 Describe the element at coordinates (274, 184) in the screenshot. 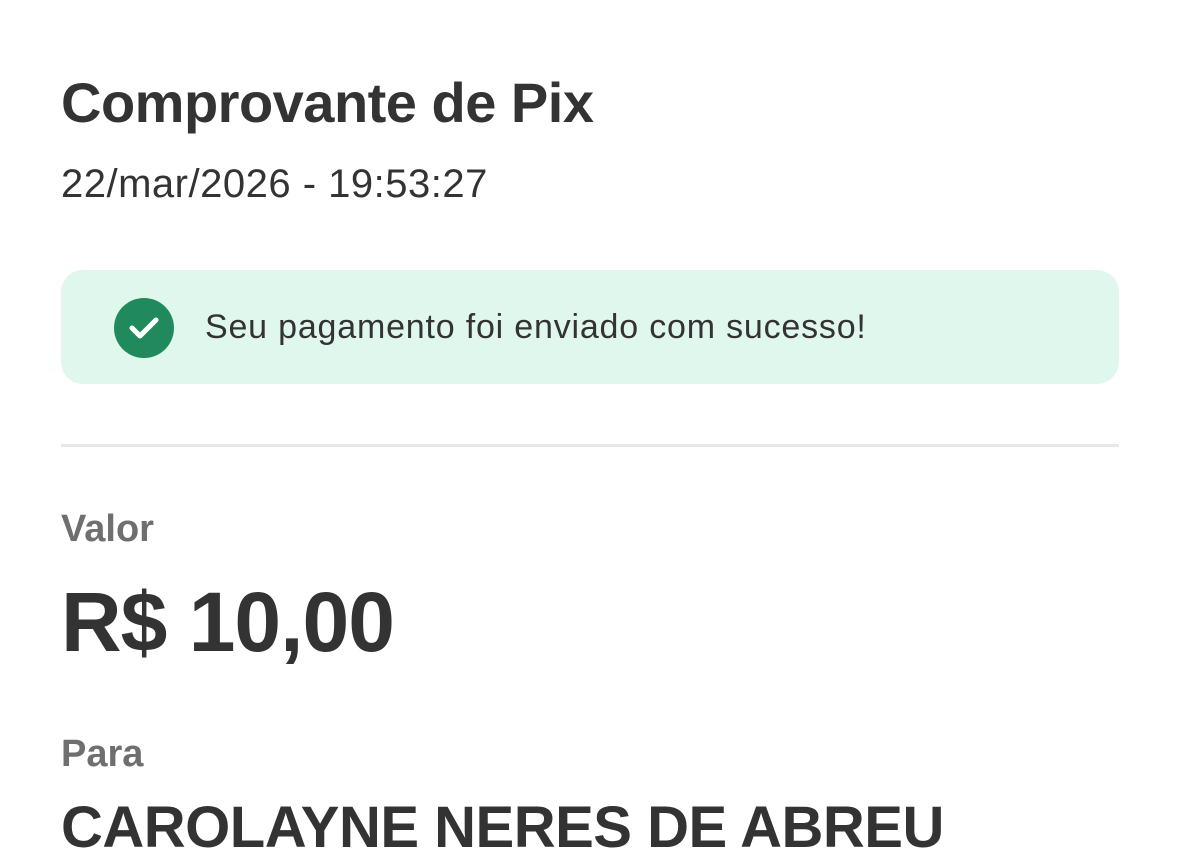

I see `transaction-datetime: 22/mar/2026 - 19:53:27` at that location.